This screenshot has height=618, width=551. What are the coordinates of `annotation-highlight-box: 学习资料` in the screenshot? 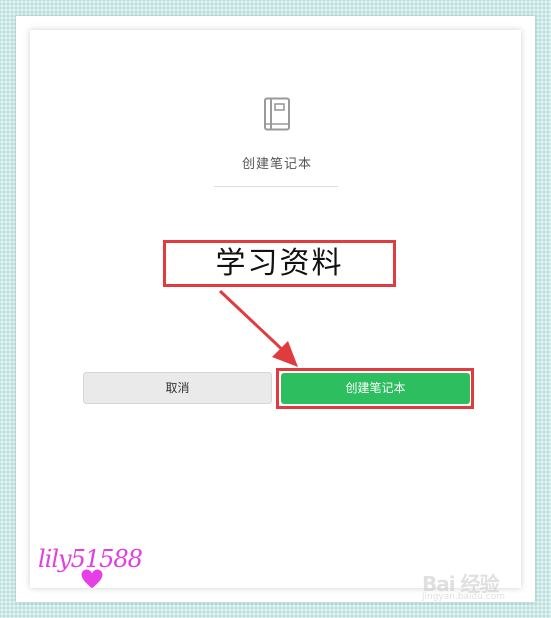 It's located at (279, 263).